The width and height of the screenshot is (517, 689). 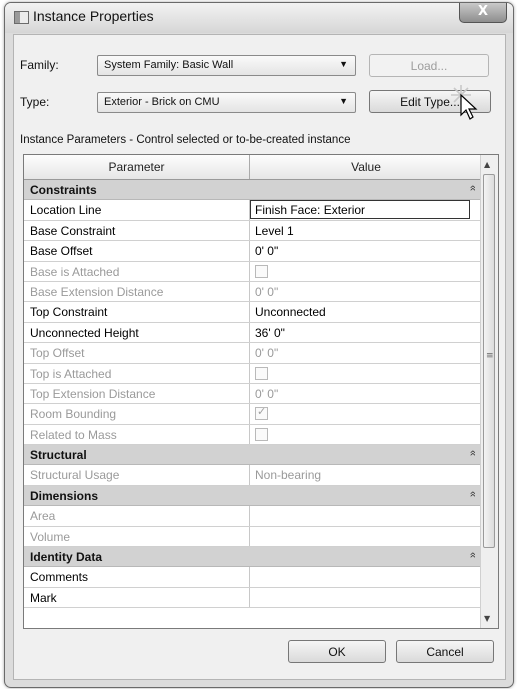 I want to click on checkmark-icon: ✓, so click(x=262, y=412).